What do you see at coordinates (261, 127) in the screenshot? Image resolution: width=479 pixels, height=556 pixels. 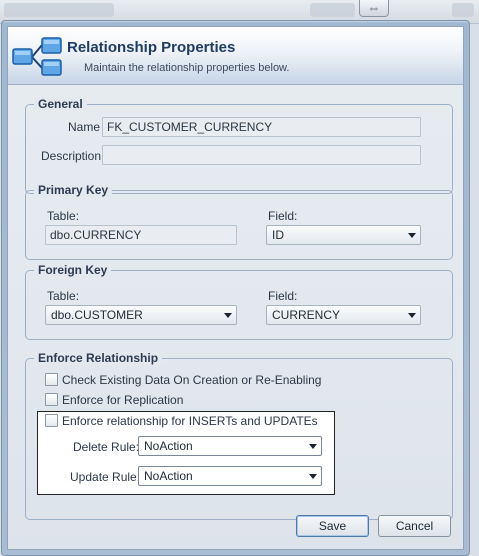 I see `name-field: FK_CUSTOMER_CURRENCY` at bounding box center [261, 127].